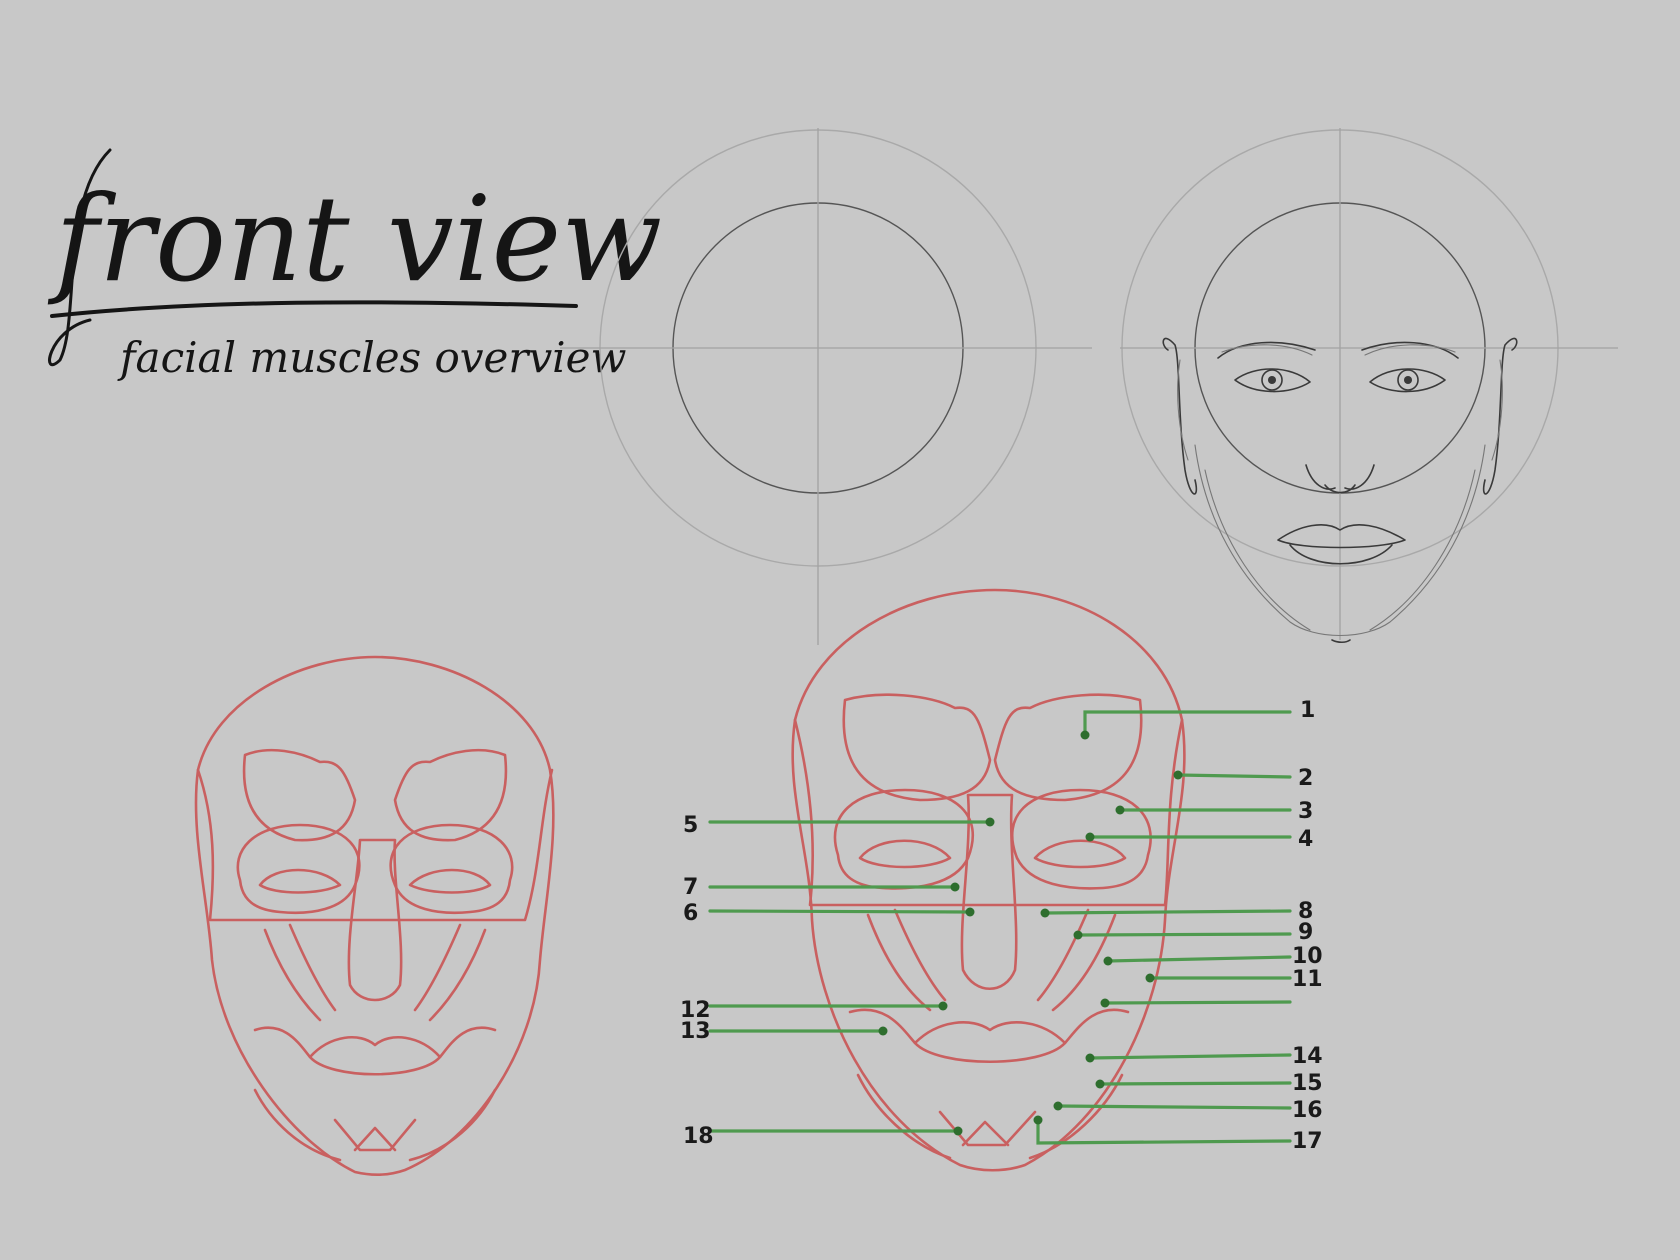 This screenshot has height=1260, width=1680. Describe the element at coordinates (695, 1031) in the screenshot. I see `label-13: 13` at that location.